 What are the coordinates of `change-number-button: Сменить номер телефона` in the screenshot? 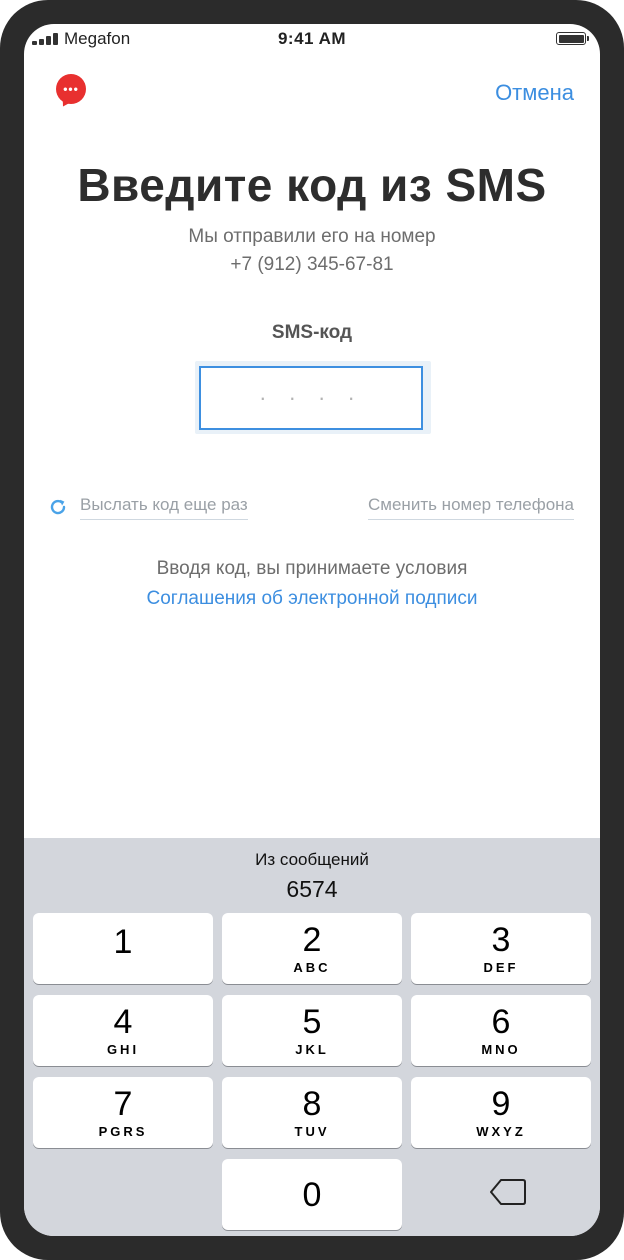 It's located at (471, 507).